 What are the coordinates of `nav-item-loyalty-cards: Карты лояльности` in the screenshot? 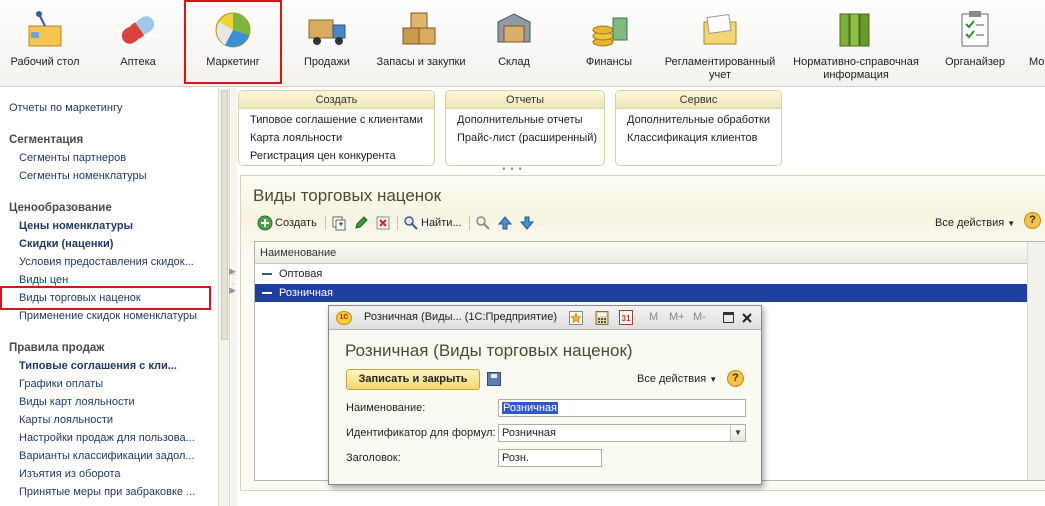 It's located at (66, 420).